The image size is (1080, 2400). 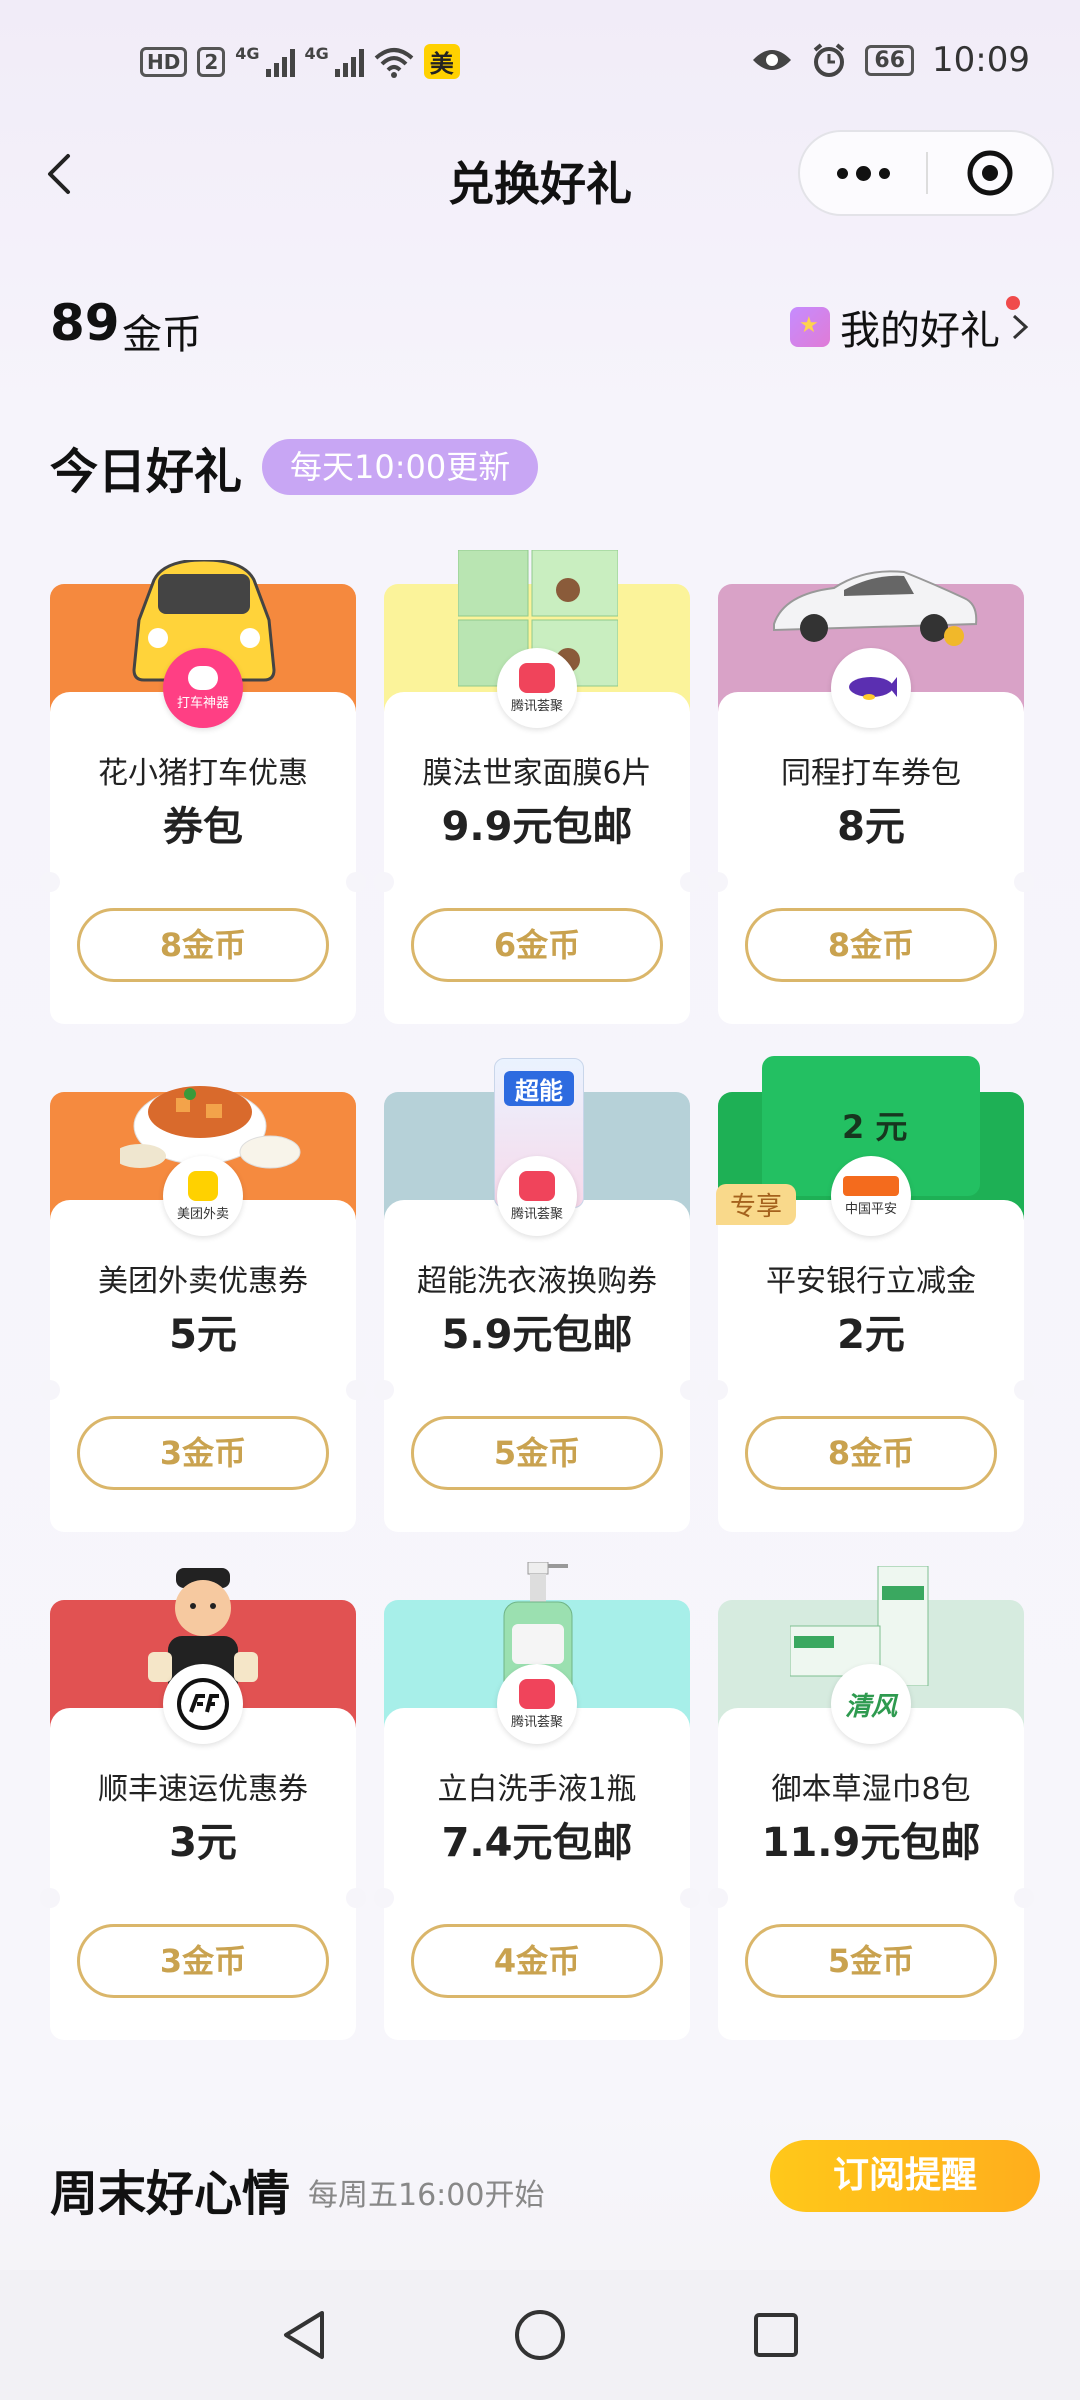 What do you see at coordinates (400, 467) in the screenshot?
I see `update-time-badge: 每天10:00更新` at bounding box center [400, 467].